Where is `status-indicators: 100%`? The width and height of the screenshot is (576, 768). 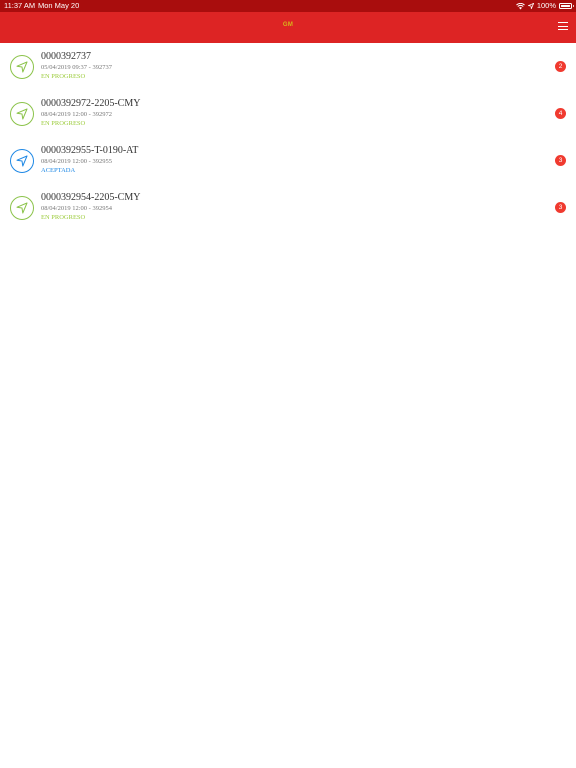
status-indicators: 100% is located at coordinates (544, 6).